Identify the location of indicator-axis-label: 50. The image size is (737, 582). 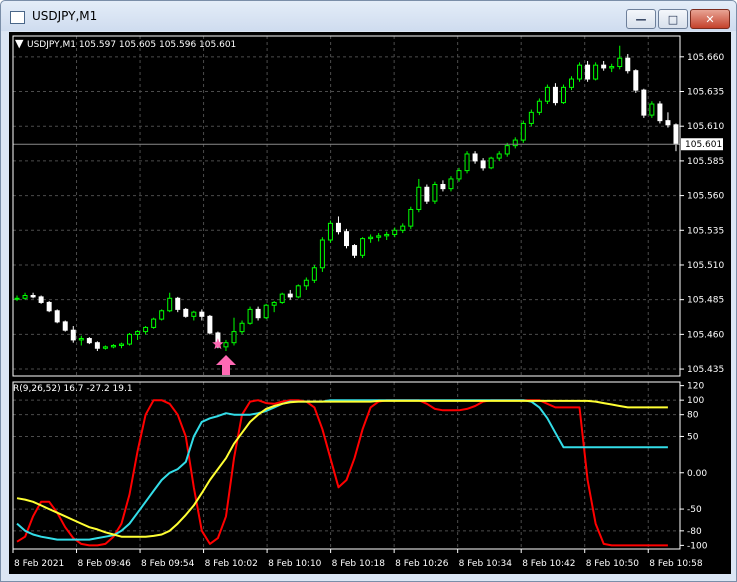
(693, 437).